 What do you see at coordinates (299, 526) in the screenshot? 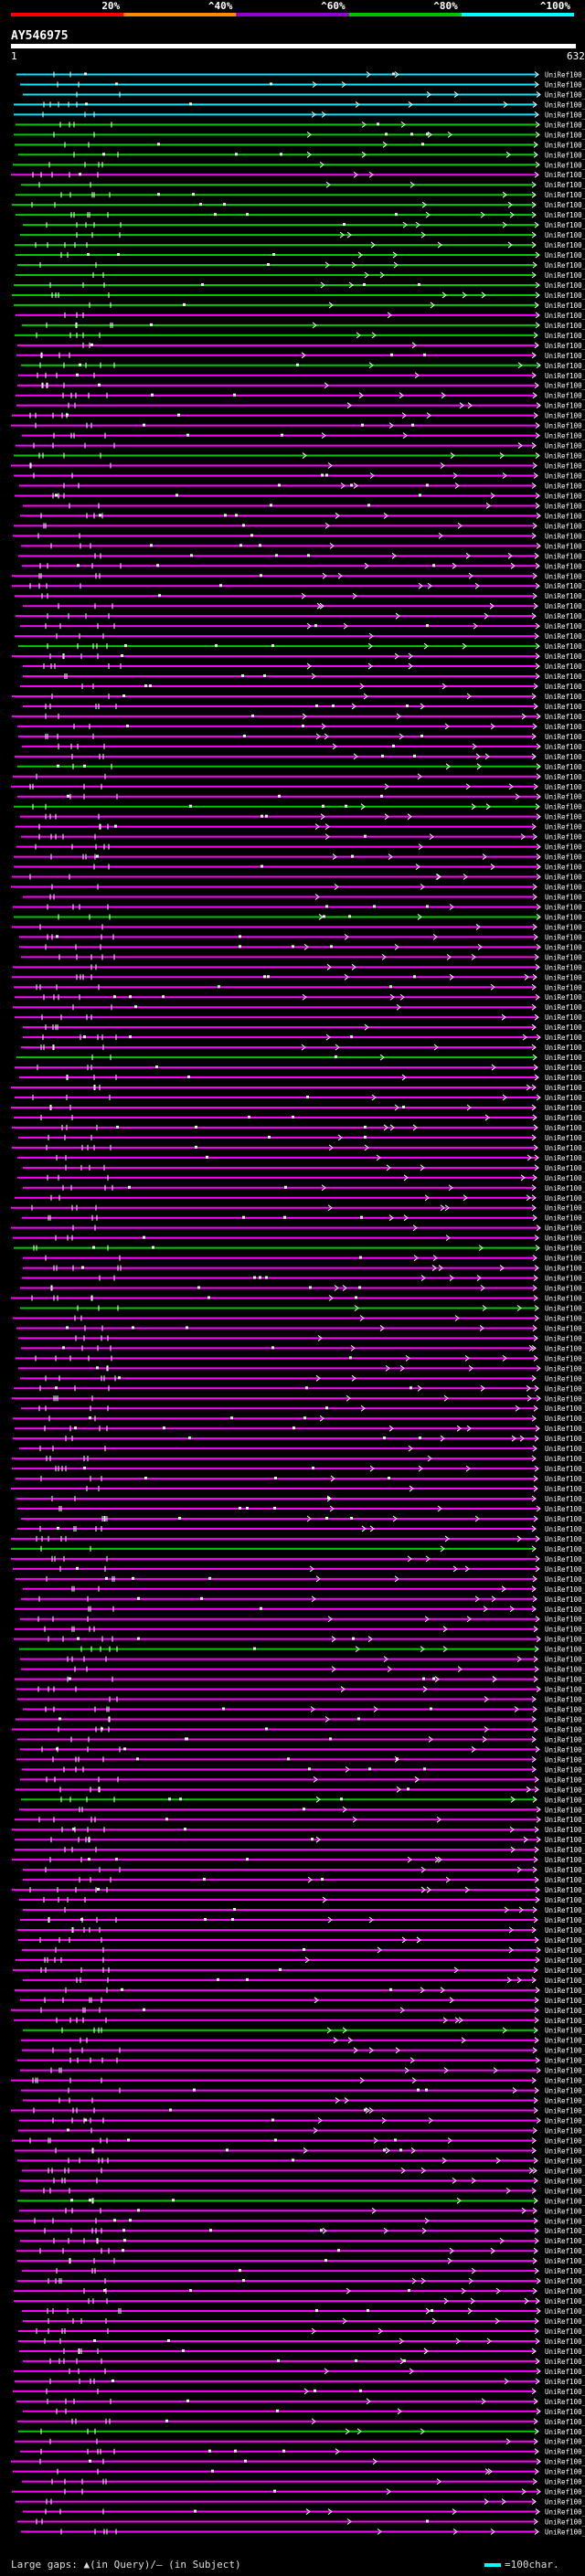
I see `hit-row: UniRef100_A3AHJ1` at bounding box center [299, 526].